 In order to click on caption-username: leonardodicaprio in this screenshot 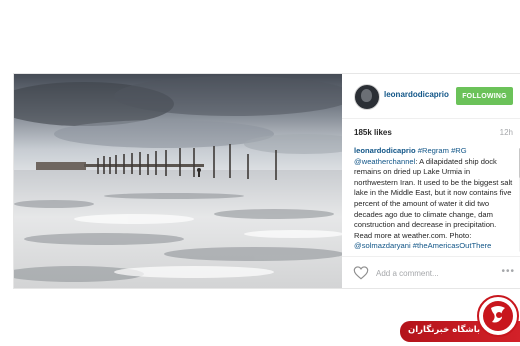, I will do `click(385, 150)`.